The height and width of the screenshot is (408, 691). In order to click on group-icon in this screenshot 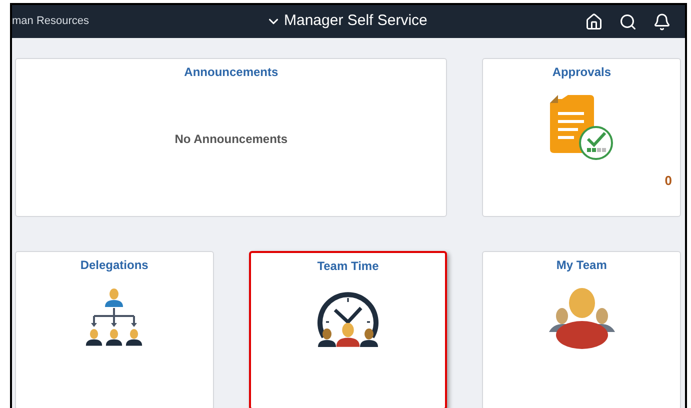, I will do `click(581, 319)`.